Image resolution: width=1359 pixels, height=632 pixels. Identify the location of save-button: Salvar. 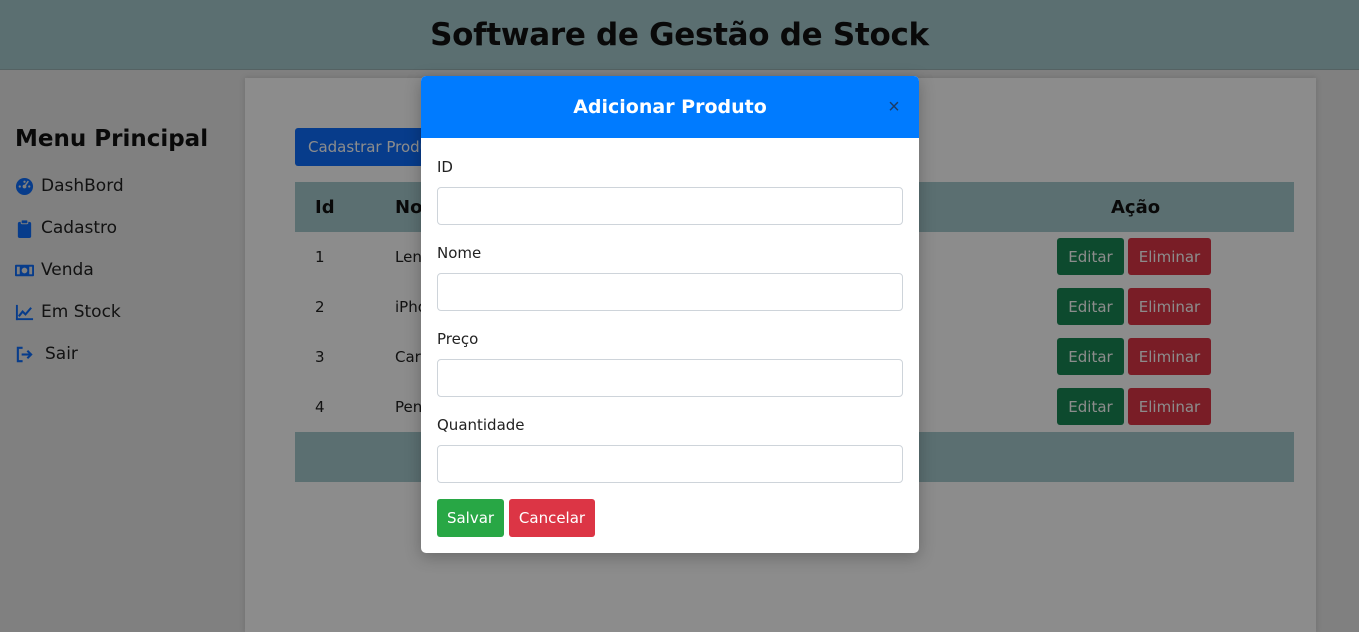
(470, 518).